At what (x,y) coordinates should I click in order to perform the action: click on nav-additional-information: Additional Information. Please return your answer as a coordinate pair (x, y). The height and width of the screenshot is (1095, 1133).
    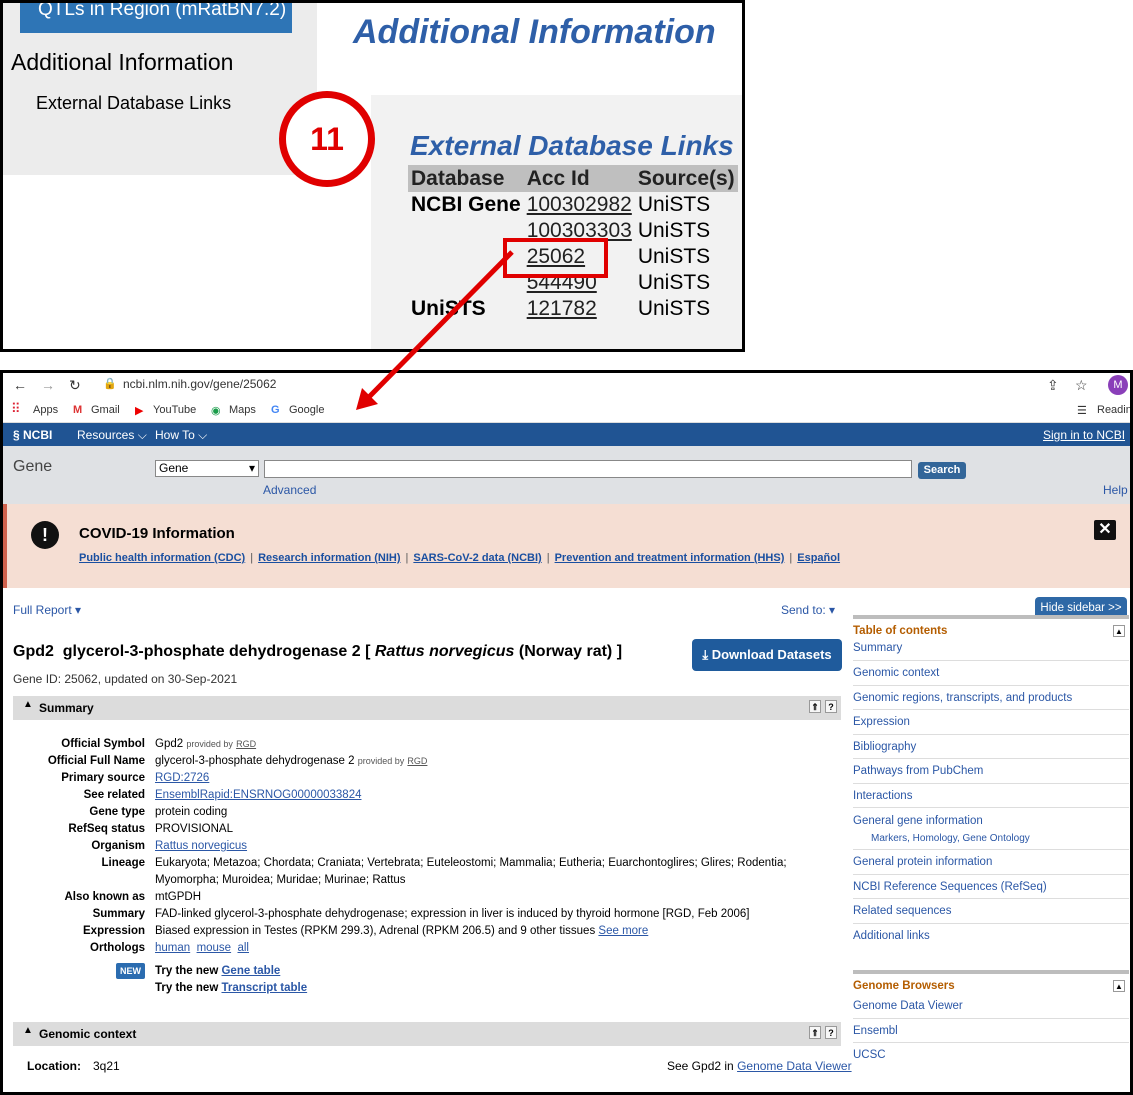
    Looking at the image, I should click on (122, 62).